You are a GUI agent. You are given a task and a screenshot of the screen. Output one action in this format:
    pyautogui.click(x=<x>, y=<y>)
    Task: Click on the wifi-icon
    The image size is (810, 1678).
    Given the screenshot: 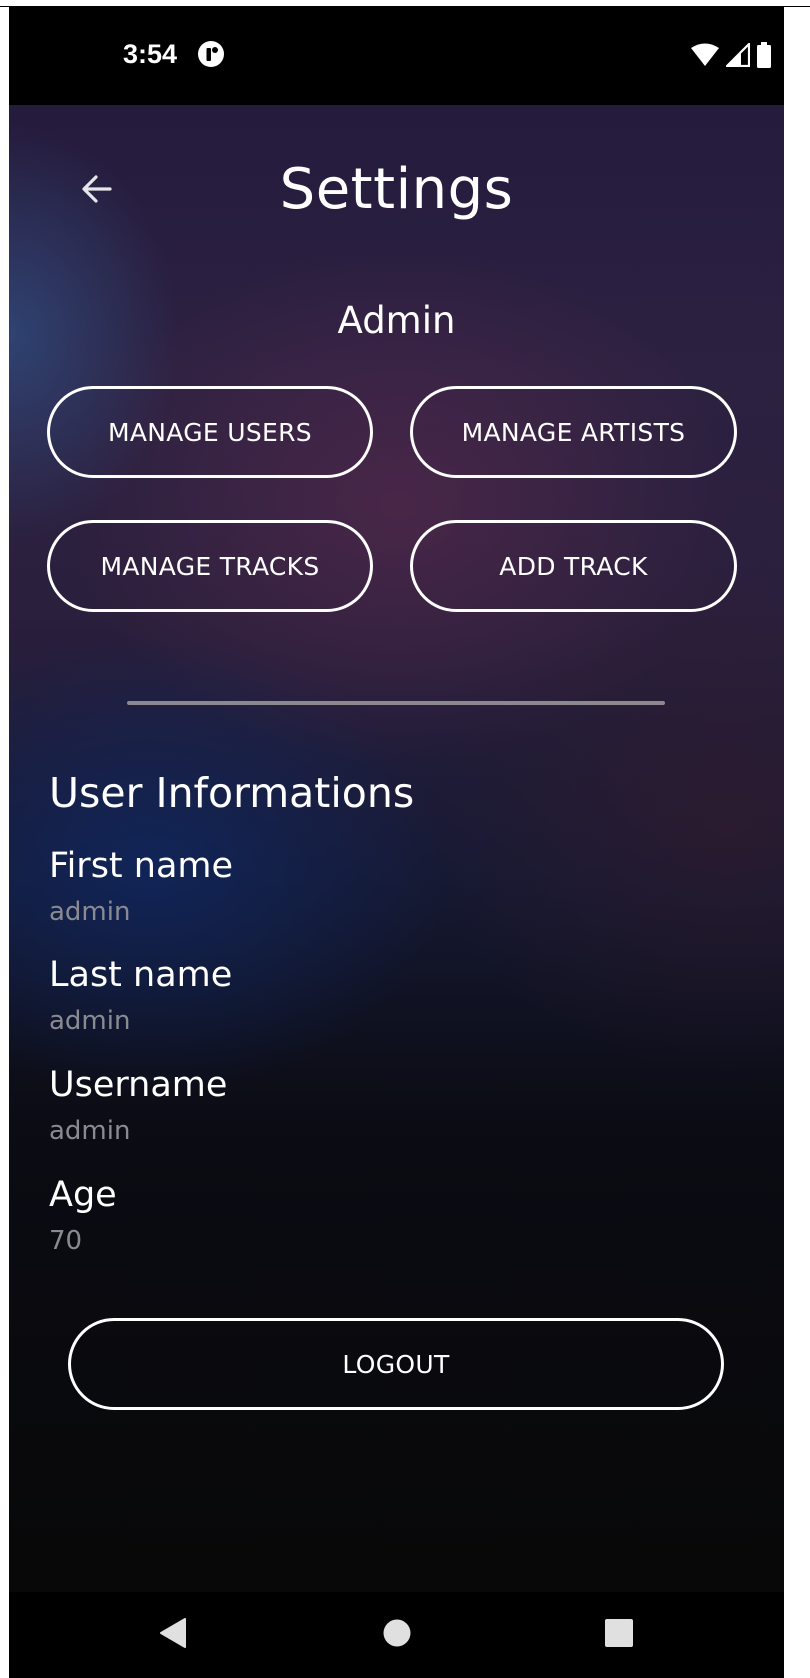 What is the action you would take?
    pyautogui.click(x=705, y=57)
    